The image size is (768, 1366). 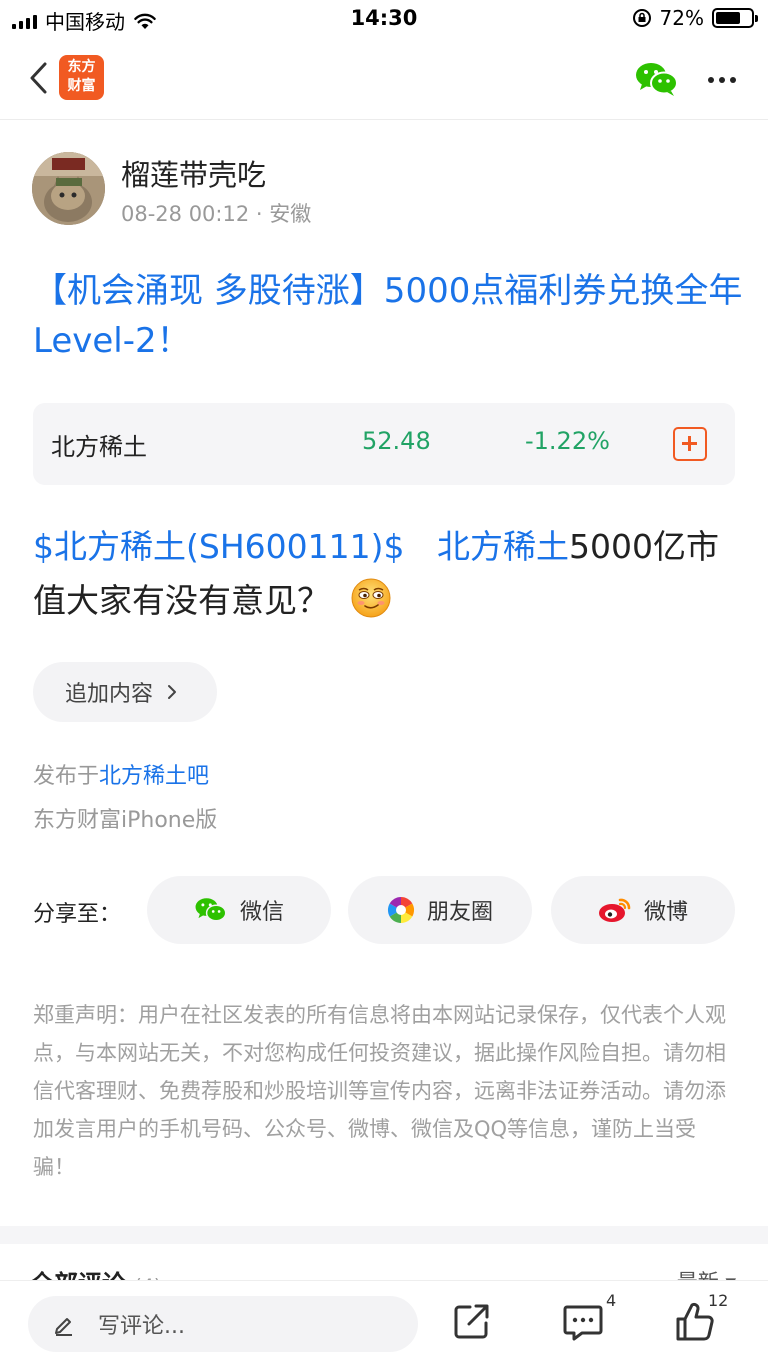 What do you see at coordinates (218, 546) in the screenshot?
I see `stock-link: $北方稀土(SH600111)$` at bounding box center [218, 546].